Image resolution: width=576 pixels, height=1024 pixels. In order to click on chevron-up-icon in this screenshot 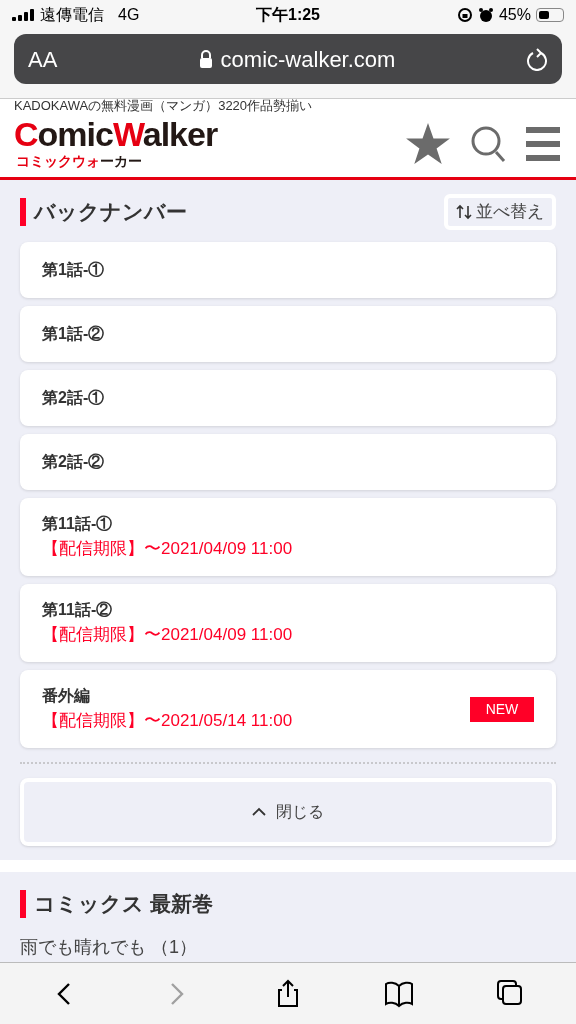, I will do `click(259, 812)`.